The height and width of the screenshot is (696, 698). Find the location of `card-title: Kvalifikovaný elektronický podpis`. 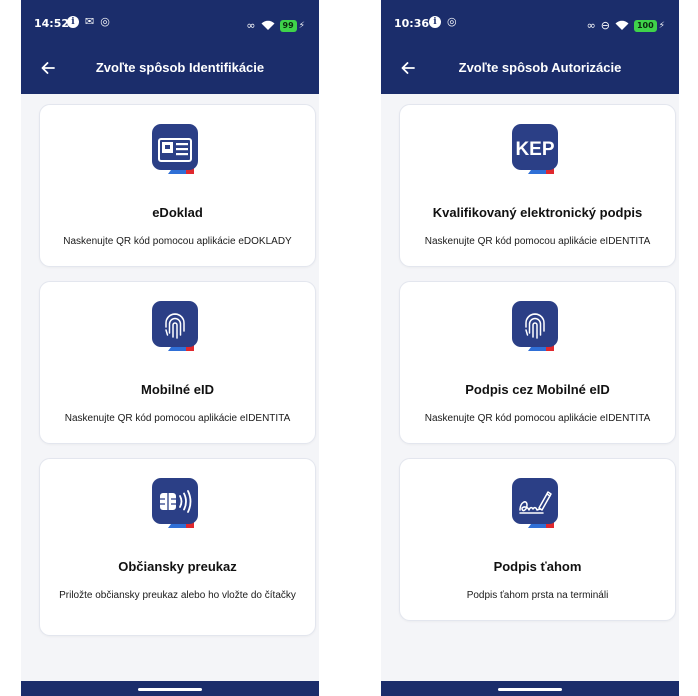

card-title: Kvalifikovaný elektronický podpis is located at coordinates (537, 212).